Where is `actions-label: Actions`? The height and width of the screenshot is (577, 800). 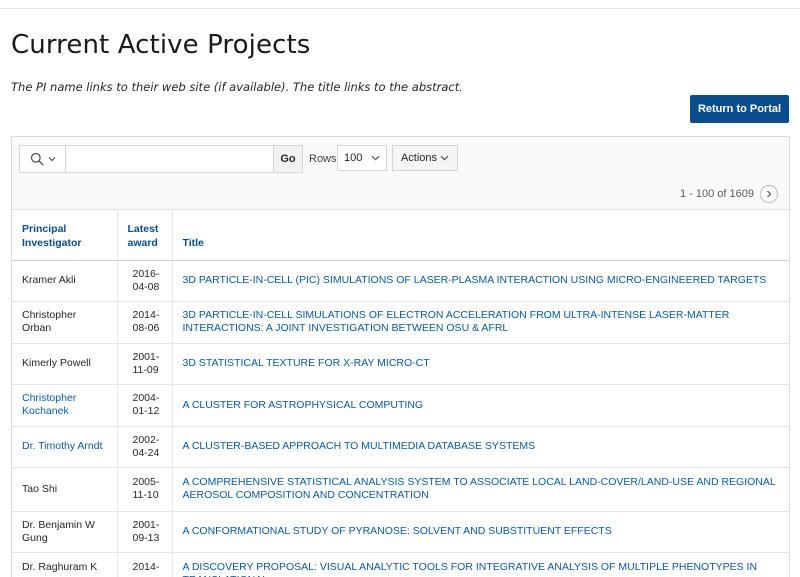 actions-label: Actions is located at coordinates (419, 158).